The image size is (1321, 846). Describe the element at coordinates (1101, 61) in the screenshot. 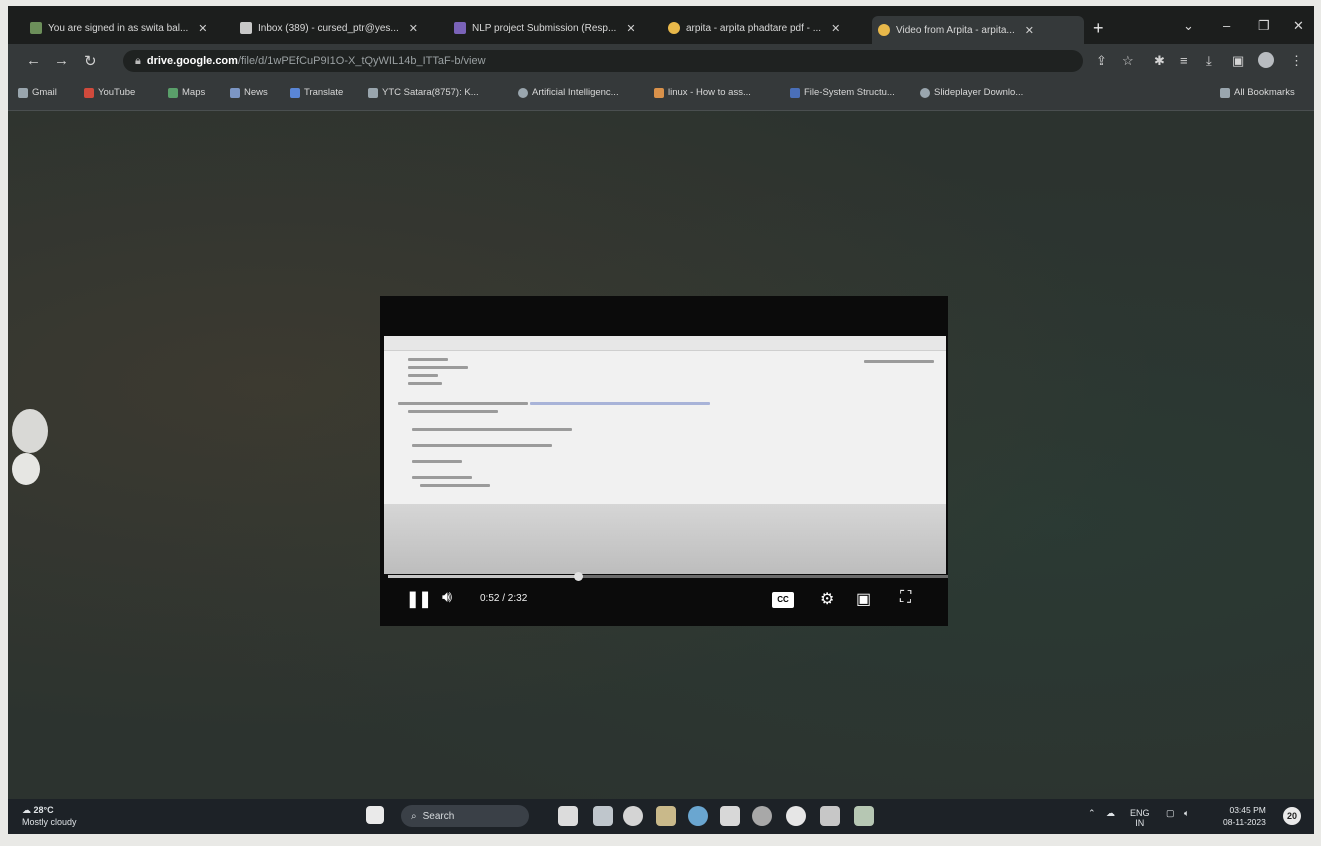

I see `share-icon: ⇪` at that location.